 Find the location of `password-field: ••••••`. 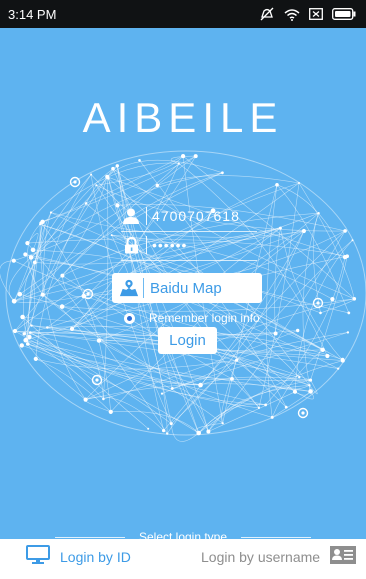

password-field: •••••• is located at coordinates (189, 245).